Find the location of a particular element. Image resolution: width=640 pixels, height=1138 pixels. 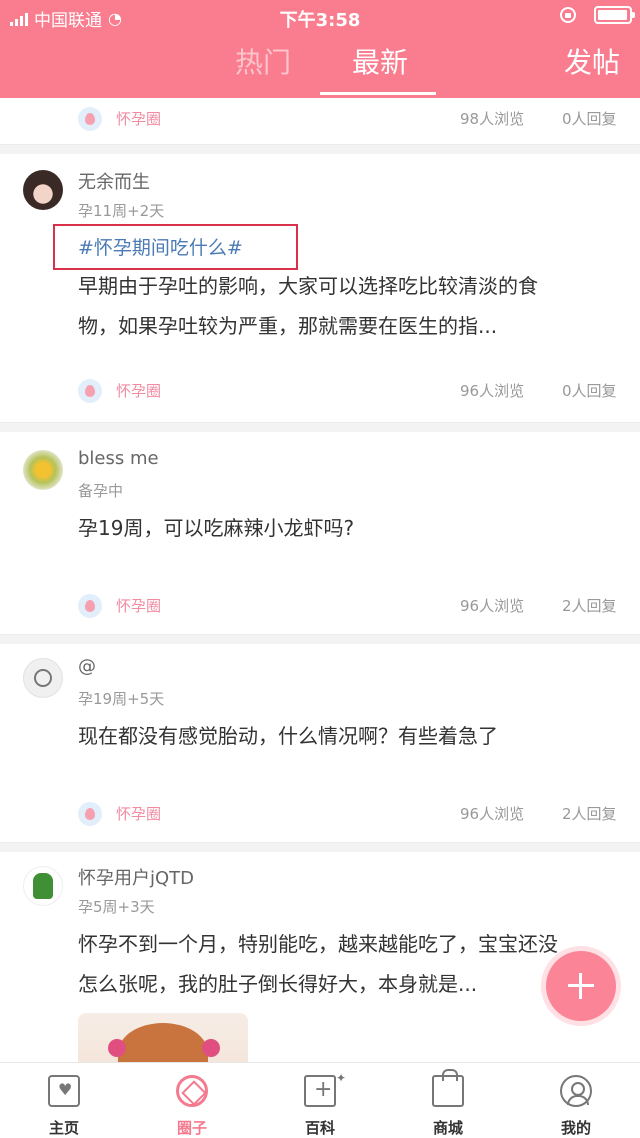

tab-hot: 热门 is located at coordinates (263, 63).